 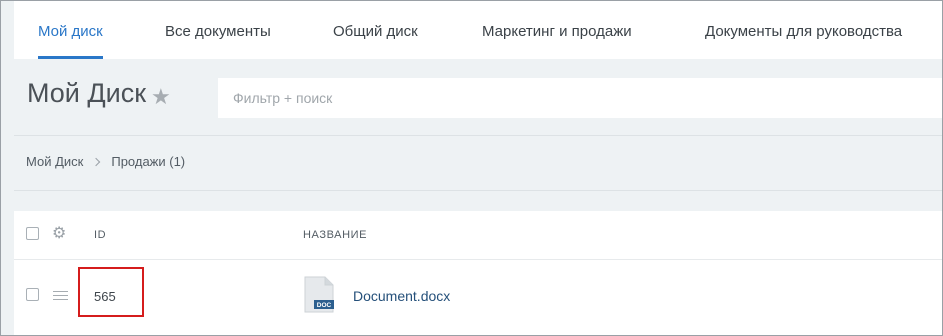 I want to click on tab-management-documents: Документы для руководства, so click(x=803, y=30).